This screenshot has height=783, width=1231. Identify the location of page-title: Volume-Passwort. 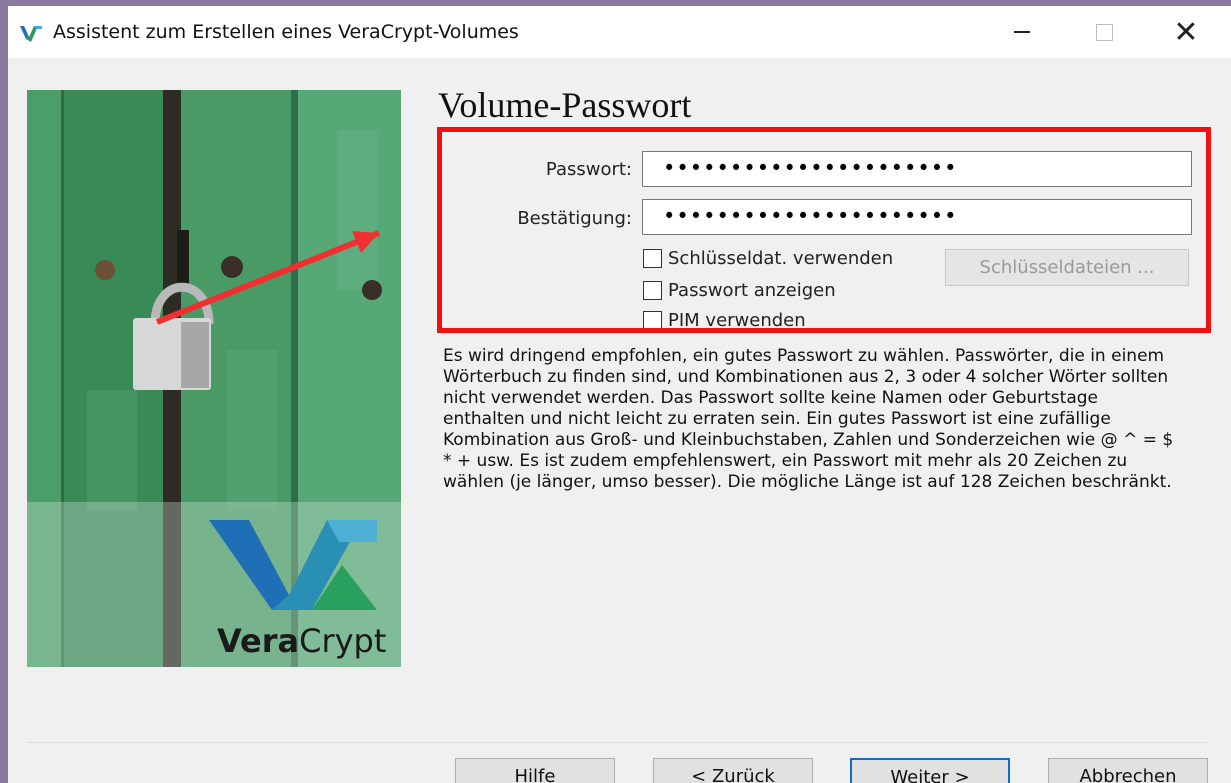
(565, 105).